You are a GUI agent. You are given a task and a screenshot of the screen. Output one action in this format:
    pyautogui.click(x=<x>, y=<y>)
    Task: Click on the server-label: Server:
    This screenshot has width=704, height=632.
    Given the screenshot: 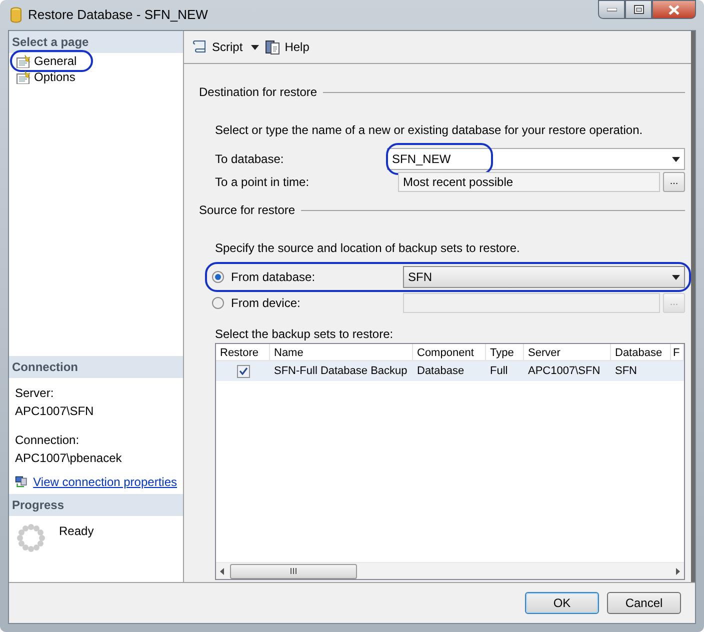 What is the action you would take?
    pyautogui.click(x=35, y=393)
    